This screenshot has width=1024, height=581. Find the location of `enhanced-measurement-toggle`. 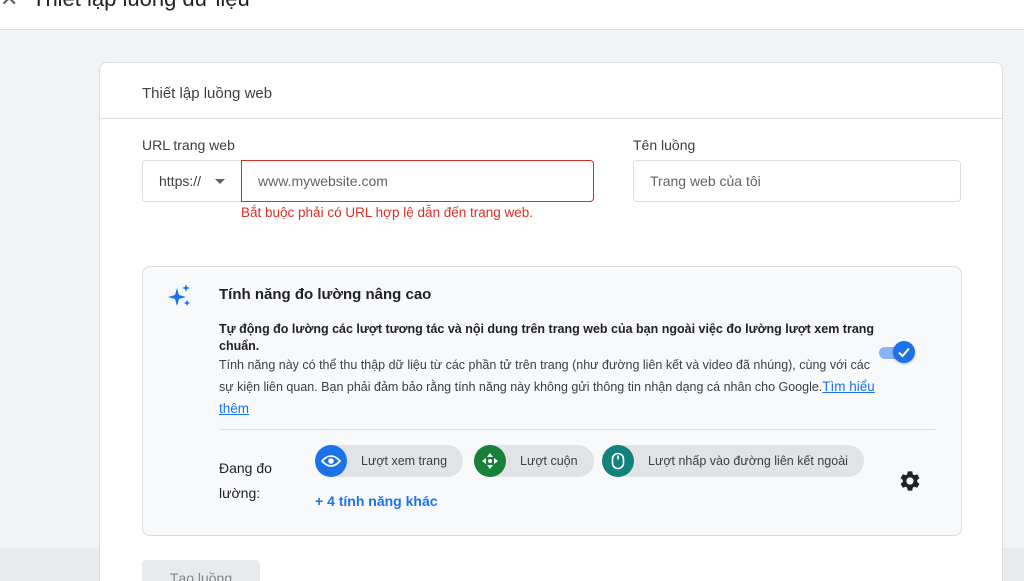

enhanced-measurement-toggle is located at coordinates (897, 352).